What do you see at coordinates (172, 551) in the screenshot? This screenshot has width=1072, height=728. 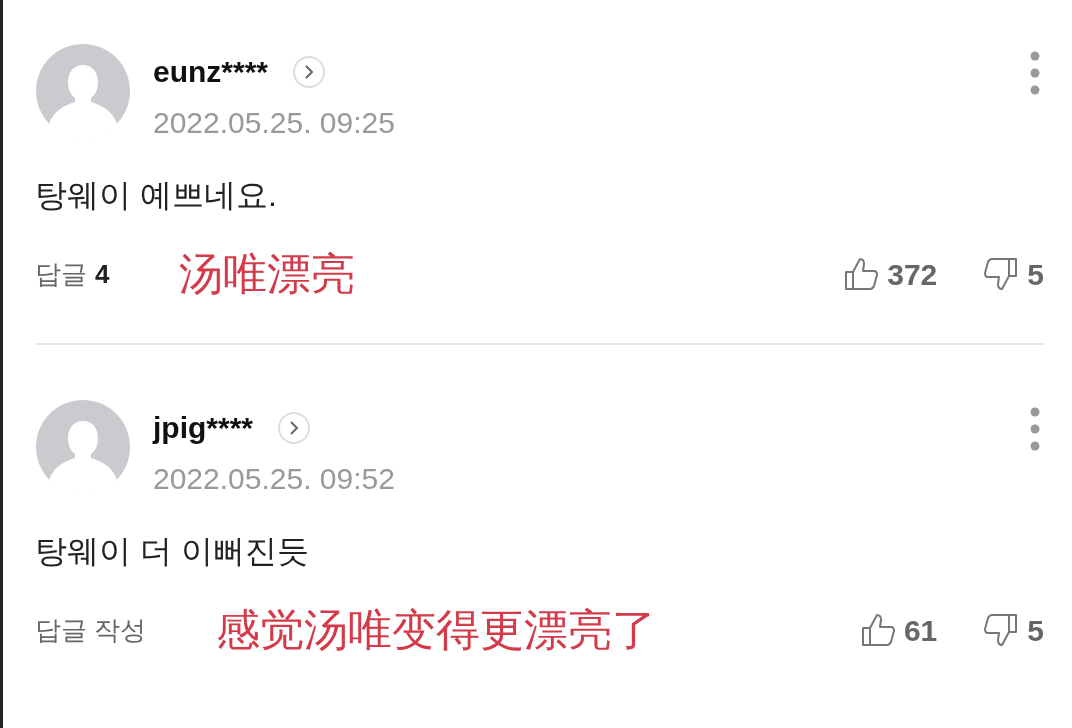 I see `comment-text: 탕웨이 더 이뻐진듯` at bounding box center [172, 551].